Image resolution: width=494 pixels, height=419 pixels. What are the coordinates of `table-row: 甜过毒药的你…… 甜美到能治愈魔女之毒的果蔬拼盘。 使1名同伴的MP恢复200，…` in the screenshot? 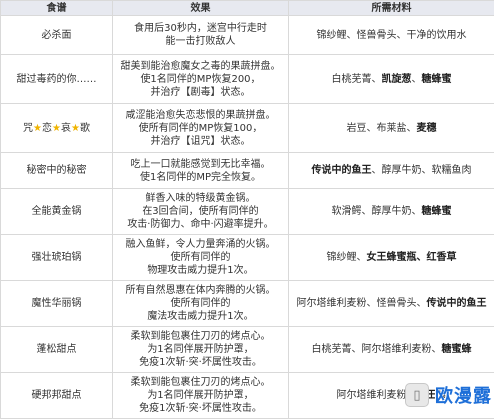 It's located at (247, 79).